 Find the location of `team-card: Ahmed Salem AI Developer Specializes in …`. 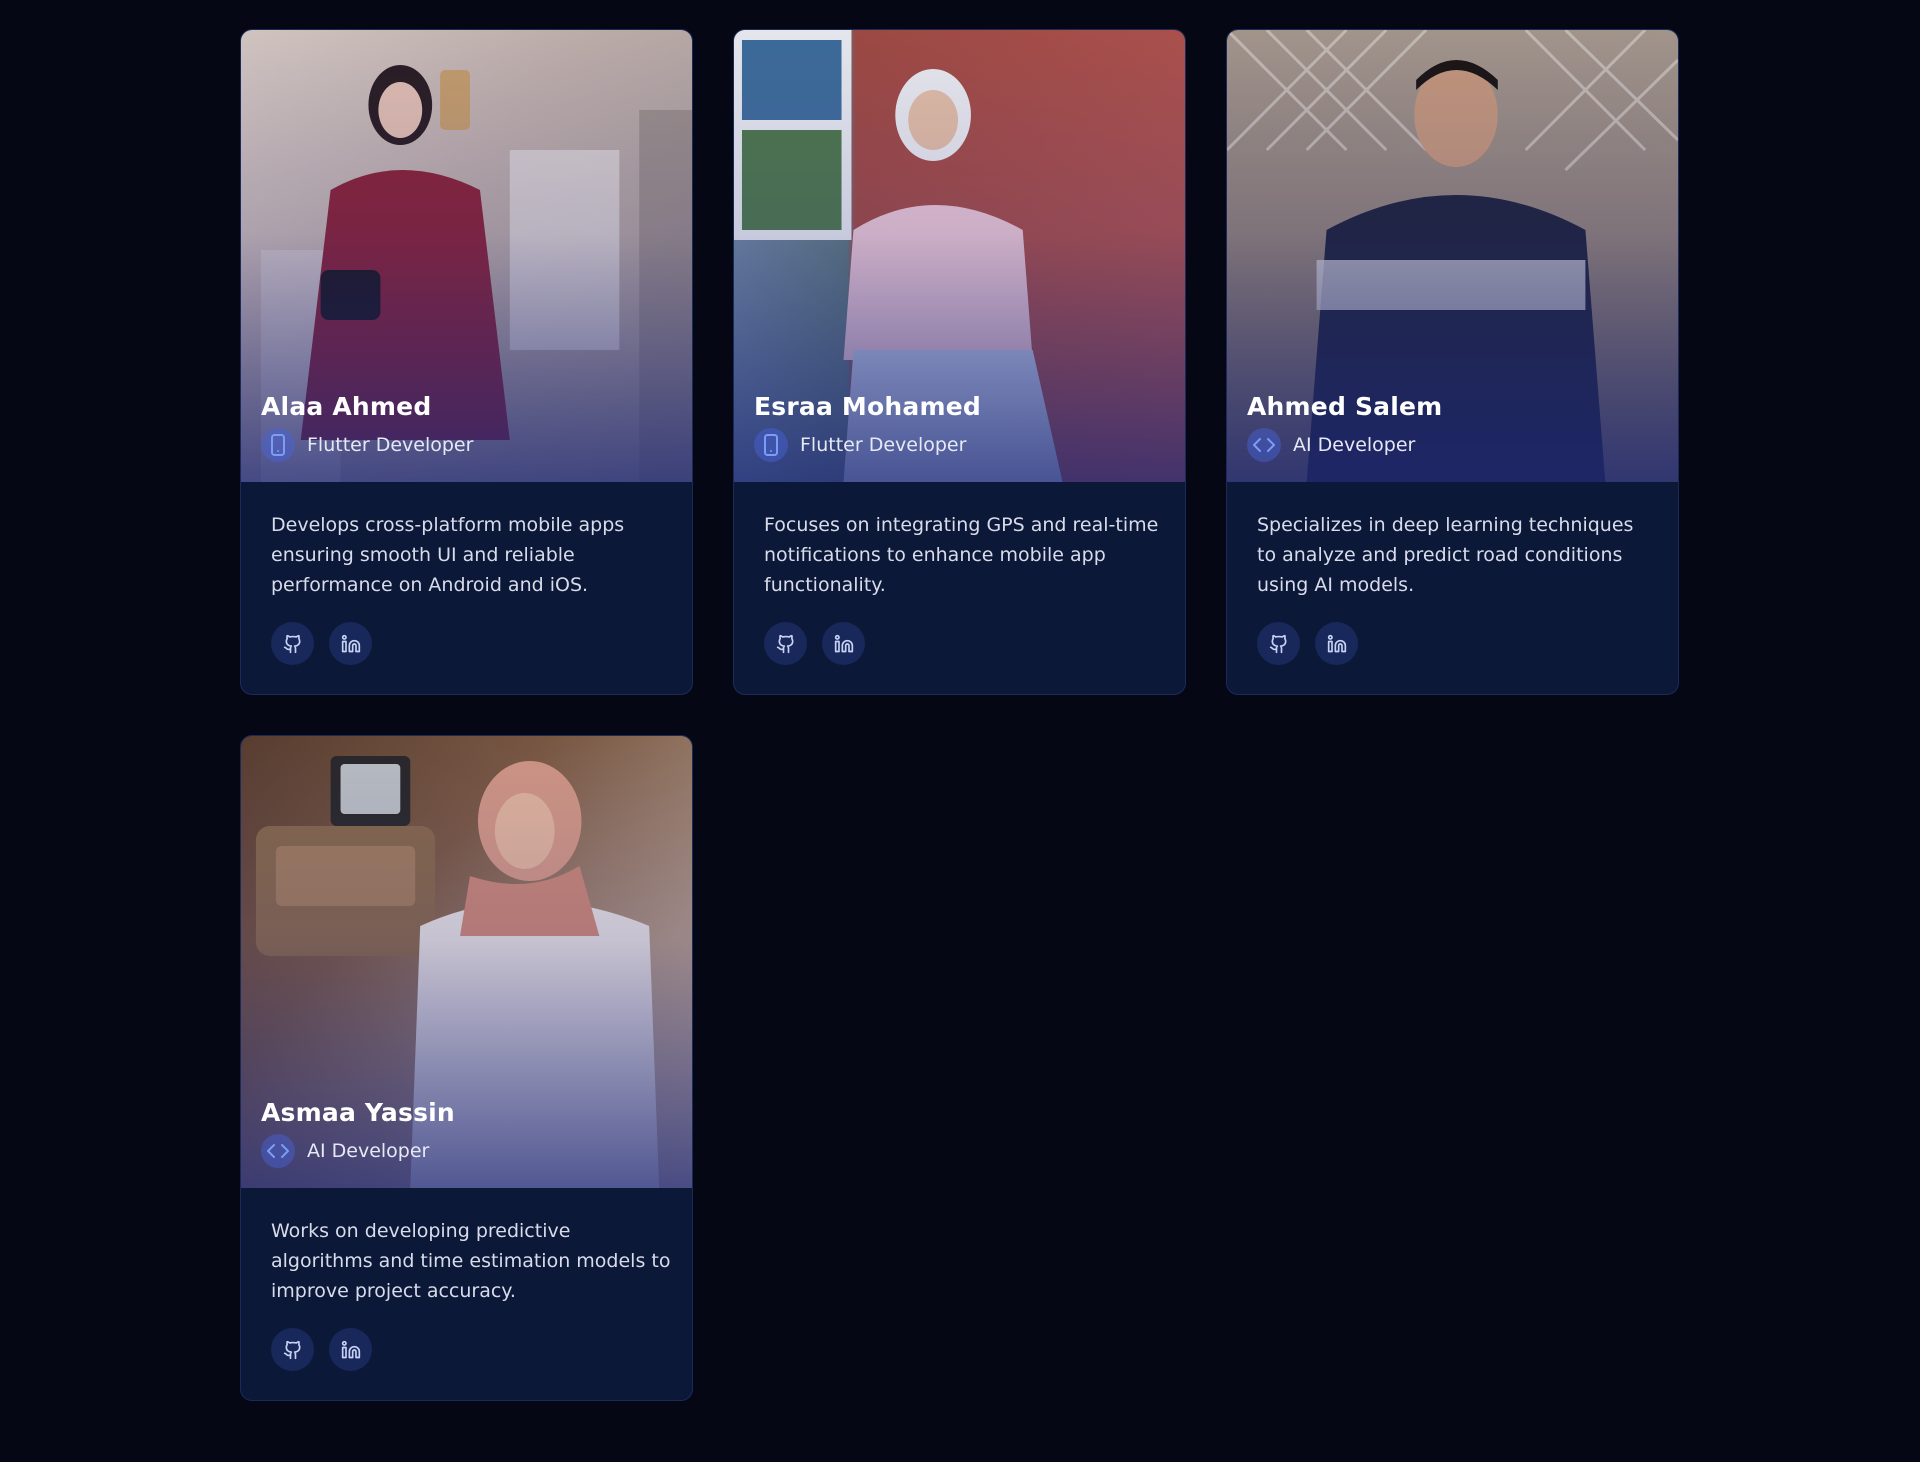

team-card: Ahmed Salem AI Developer Specializes in … is located at coordinates (1452, 362).